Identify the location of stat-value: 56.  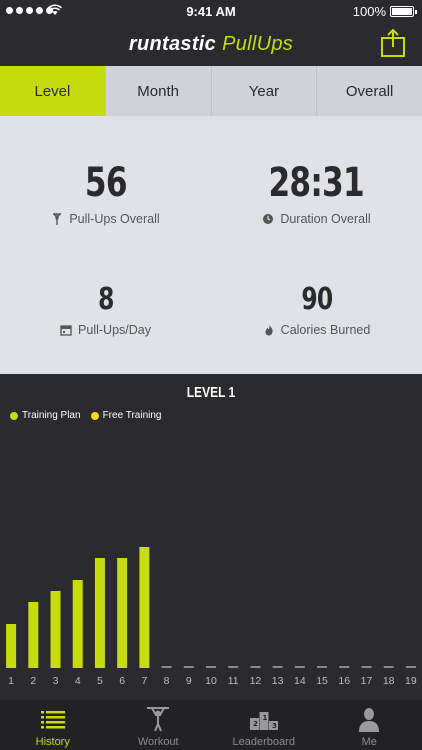
(106, 183).